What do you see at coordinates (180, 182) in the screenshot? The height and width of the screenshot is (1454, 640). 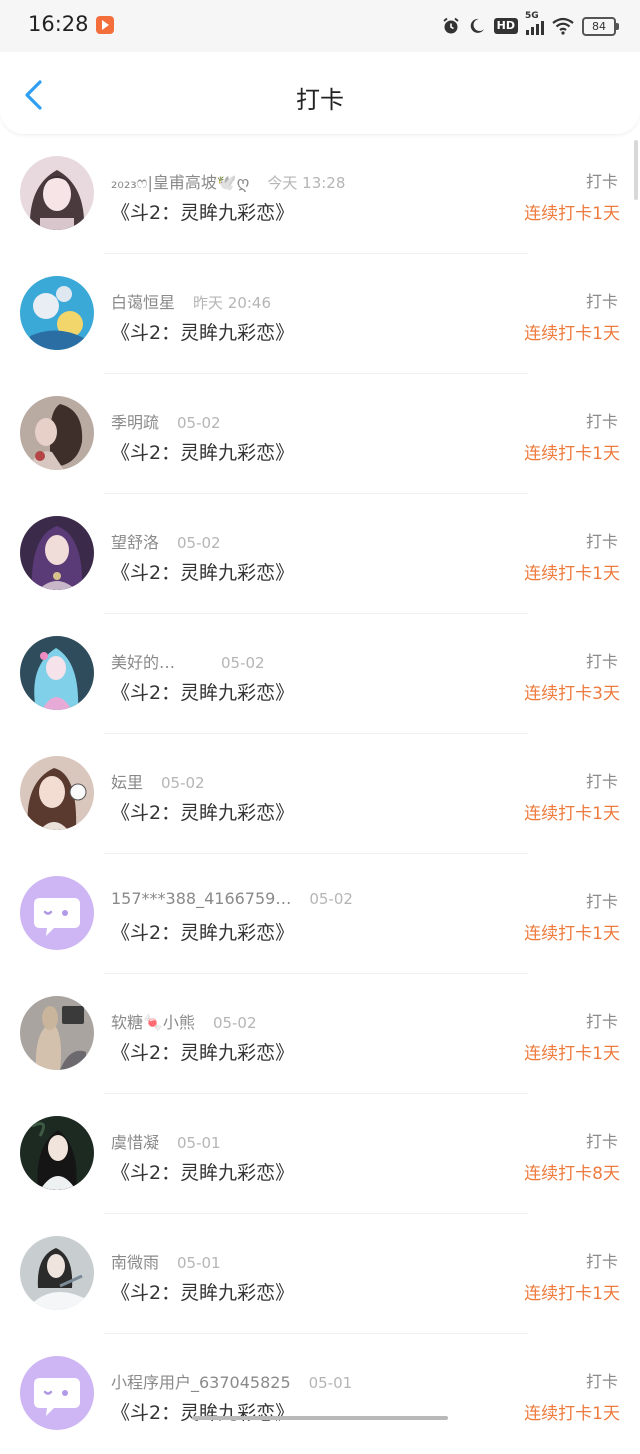 I see `user-name: ₂₀₂₃ෆ|皇甫高坡🕊️ღ` at bounding box center [180, 182].